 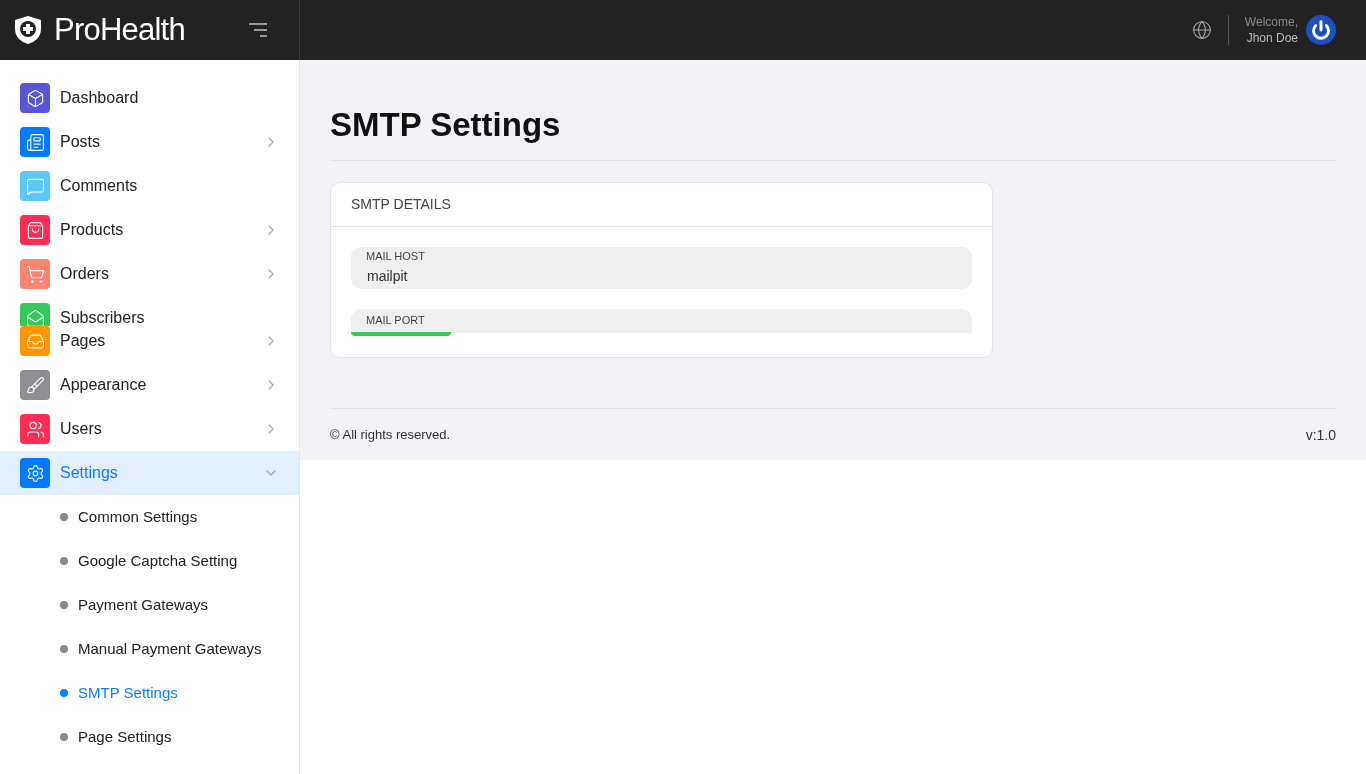 I want to click on sidebar-item: Products, so click(x=149, y=230).